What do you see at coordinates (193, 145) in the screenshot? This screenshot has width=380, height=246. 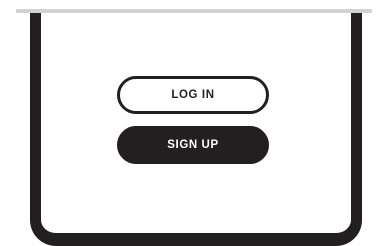 I see `signup-button: SIGN UP` at bounding box center [193, 145].